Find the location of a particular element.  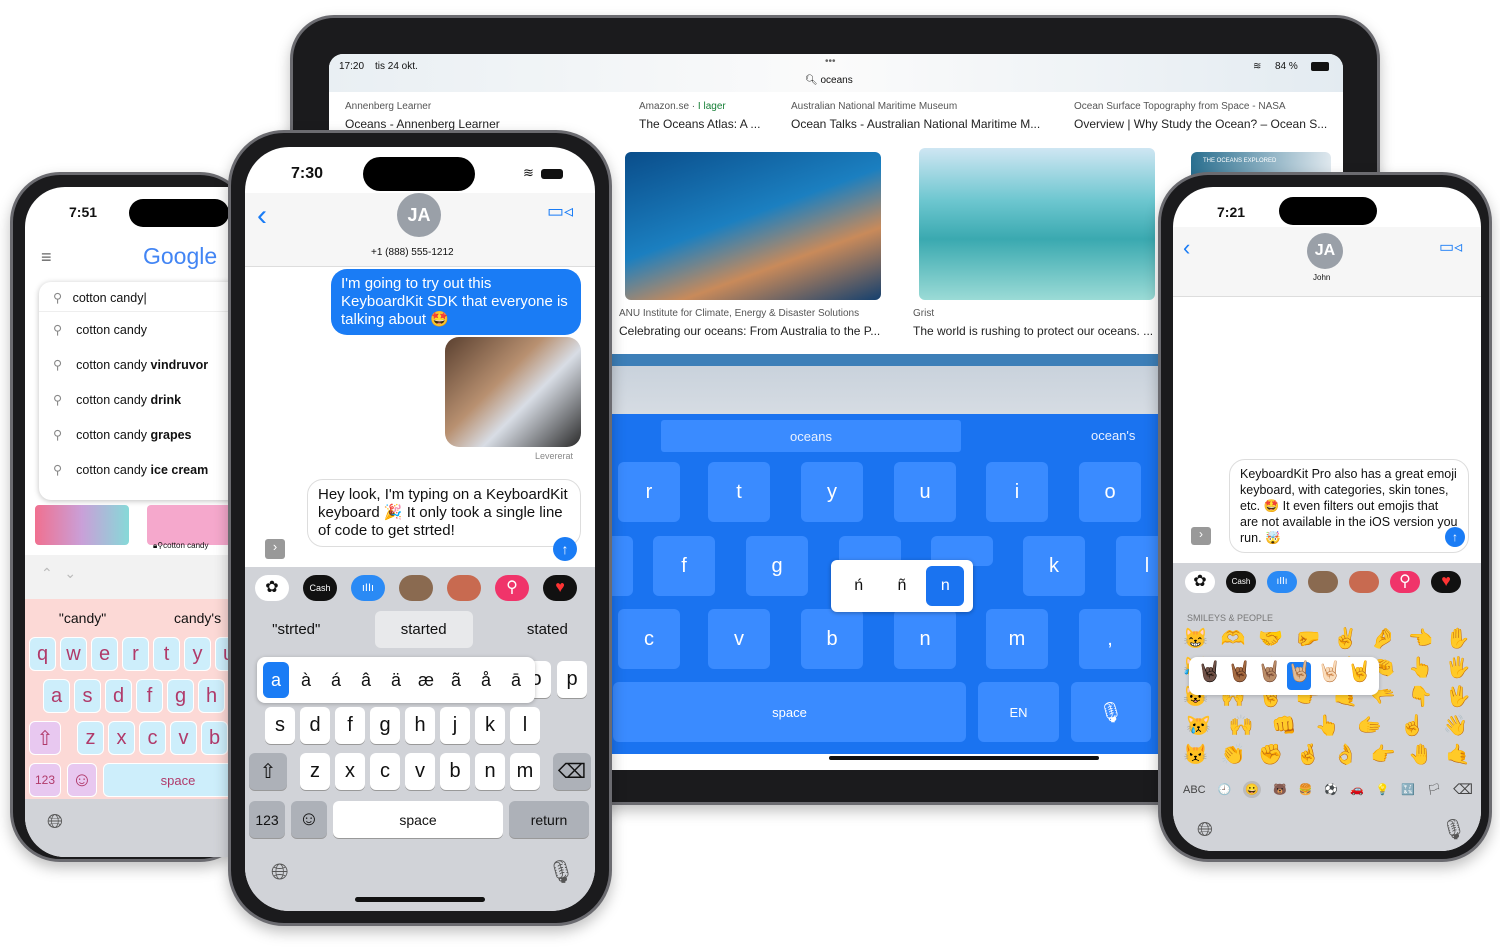

emoji-key: 😾 is located at coordinates (1195, 759).